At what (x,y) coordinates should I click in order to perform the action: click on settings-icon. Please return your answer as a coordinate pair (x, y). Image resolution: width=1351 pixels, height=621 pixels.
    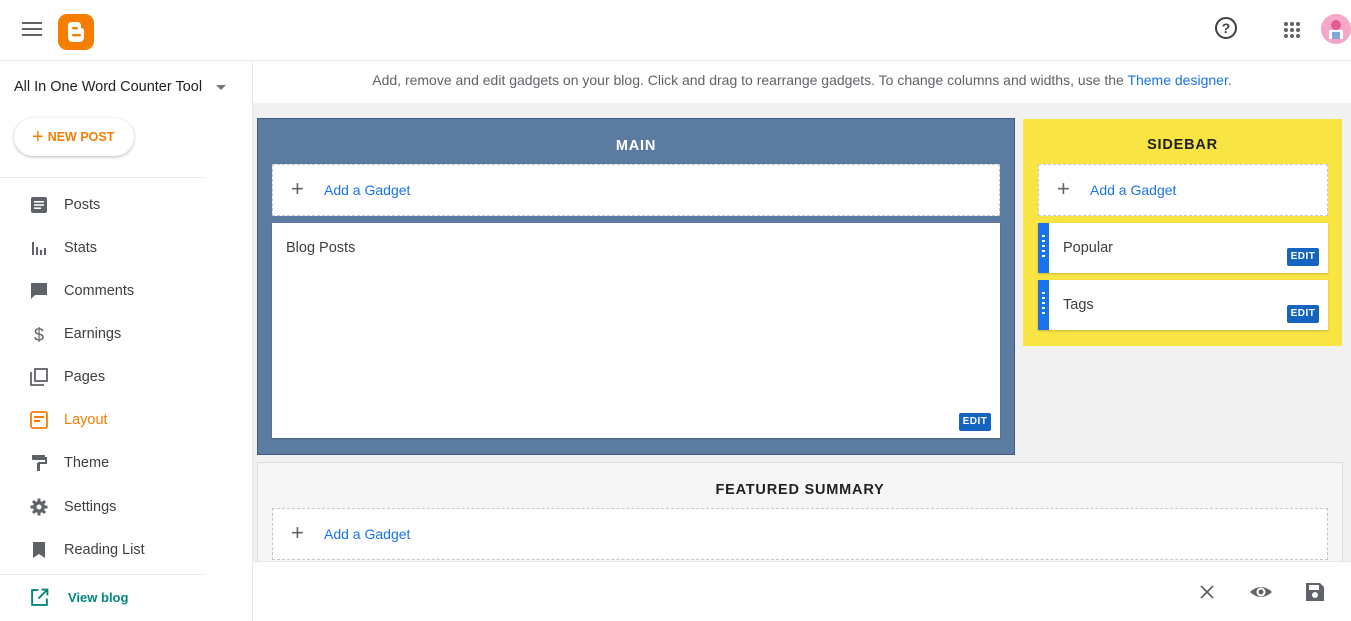
    Looking at the image, I should click on (39, 507).